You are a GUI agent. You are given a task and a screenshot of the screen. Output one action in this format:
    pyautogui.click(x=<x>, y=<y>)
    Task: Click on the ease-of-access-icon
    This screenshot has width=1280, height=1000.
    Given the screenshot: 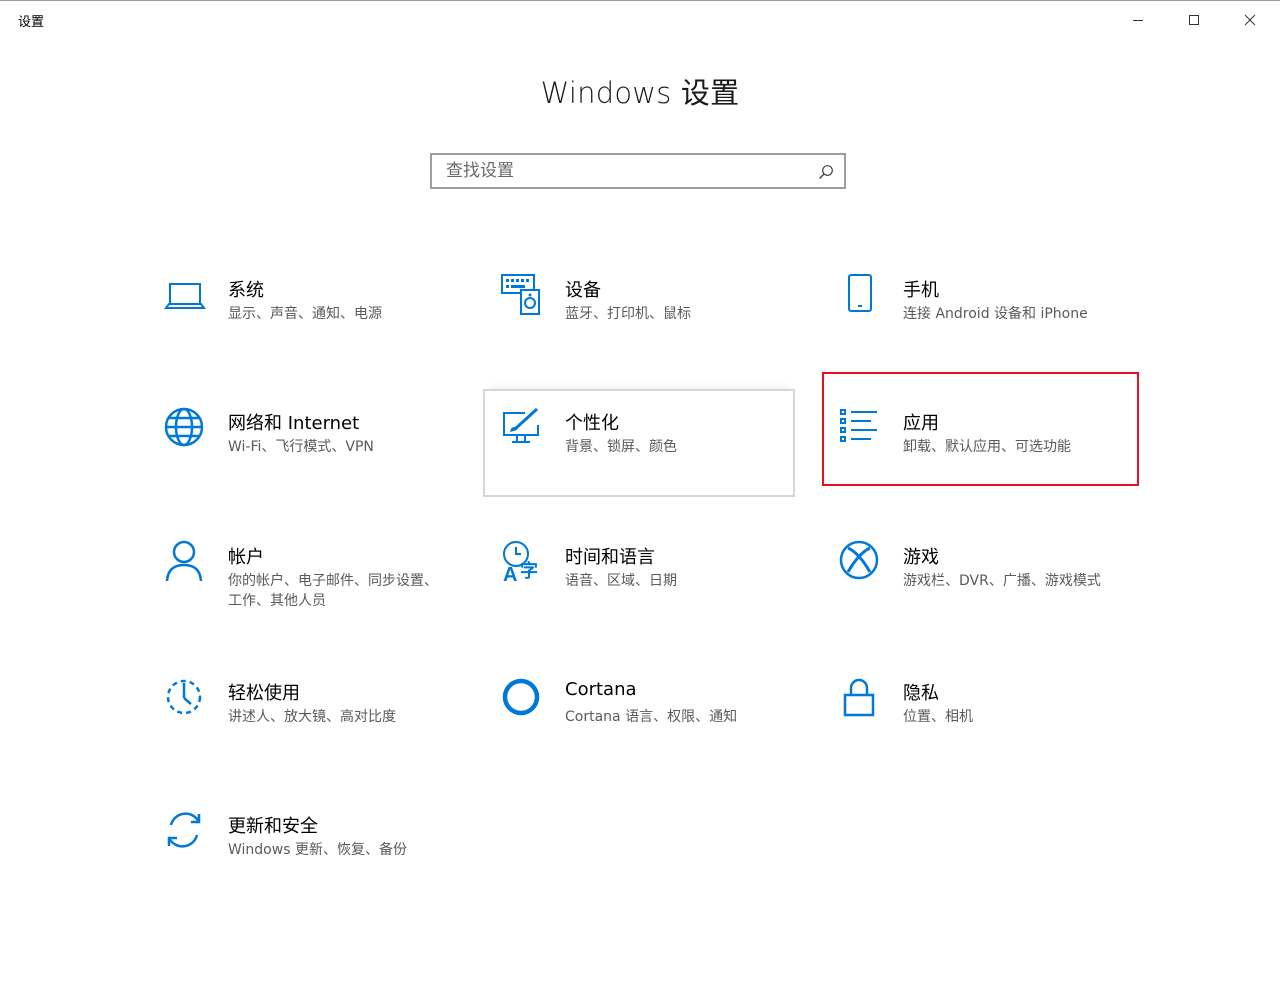 What is the action you would take?
    pyautogui.click(x=186, y=697)
    